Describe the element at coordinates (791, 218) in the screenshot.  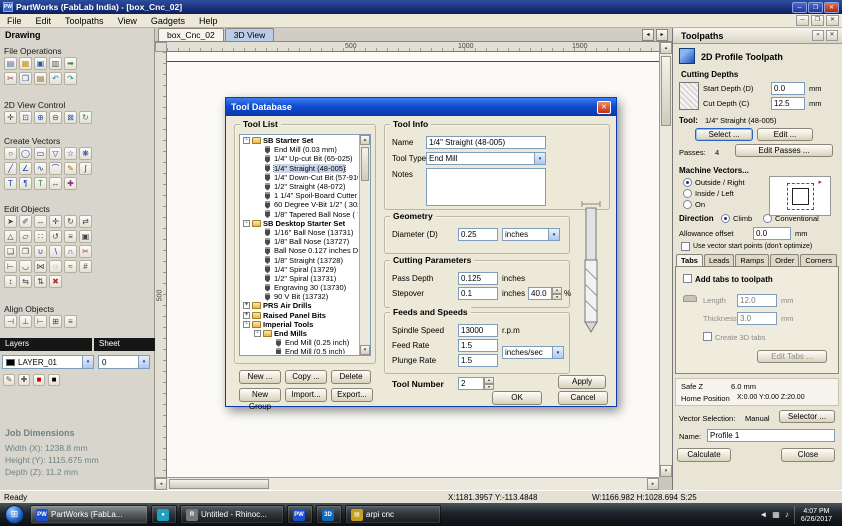
I see `radio-conventional: Conventional` at that location.